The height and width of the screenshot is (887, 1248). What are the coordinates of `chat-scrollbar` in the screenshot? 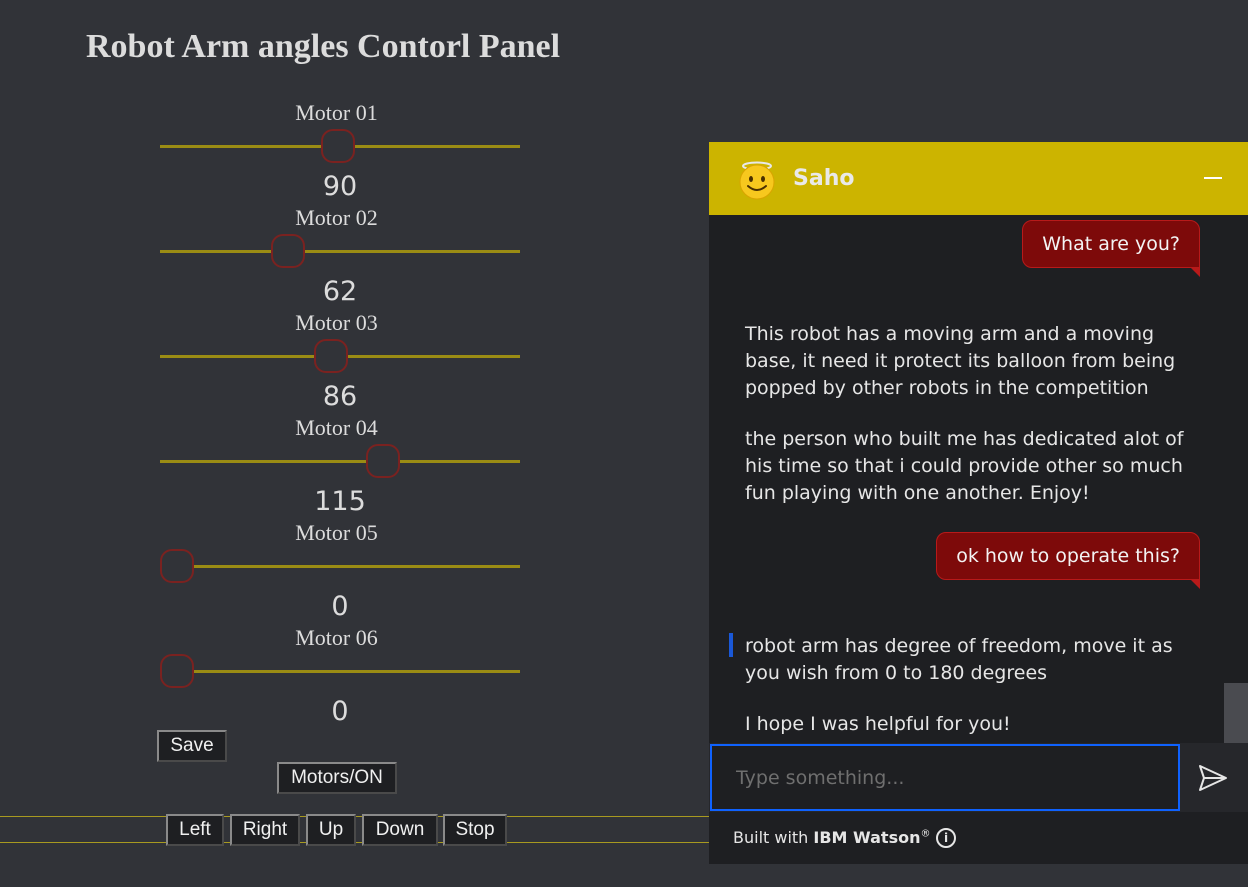 It's located at (1236, 713).